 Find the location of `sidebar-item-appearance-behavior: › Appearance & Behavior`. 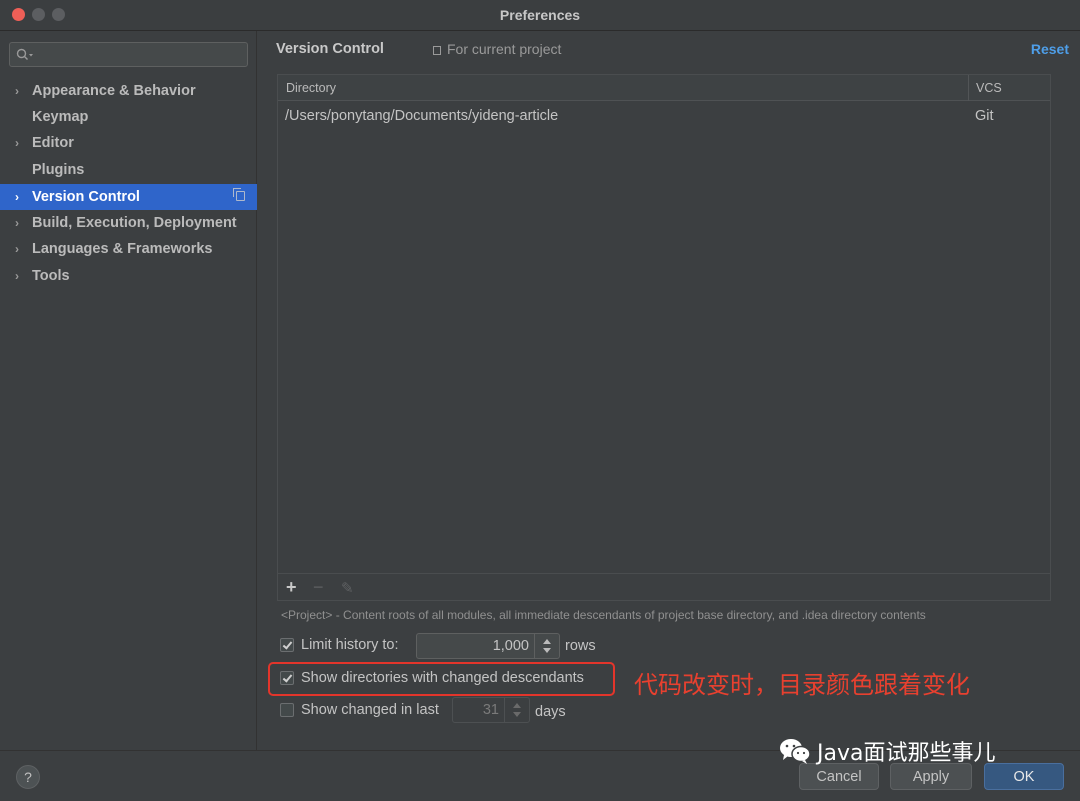

sidebar-item-appearance-behavior: › Appearance & Behavior is located at coordinates (128, 91).